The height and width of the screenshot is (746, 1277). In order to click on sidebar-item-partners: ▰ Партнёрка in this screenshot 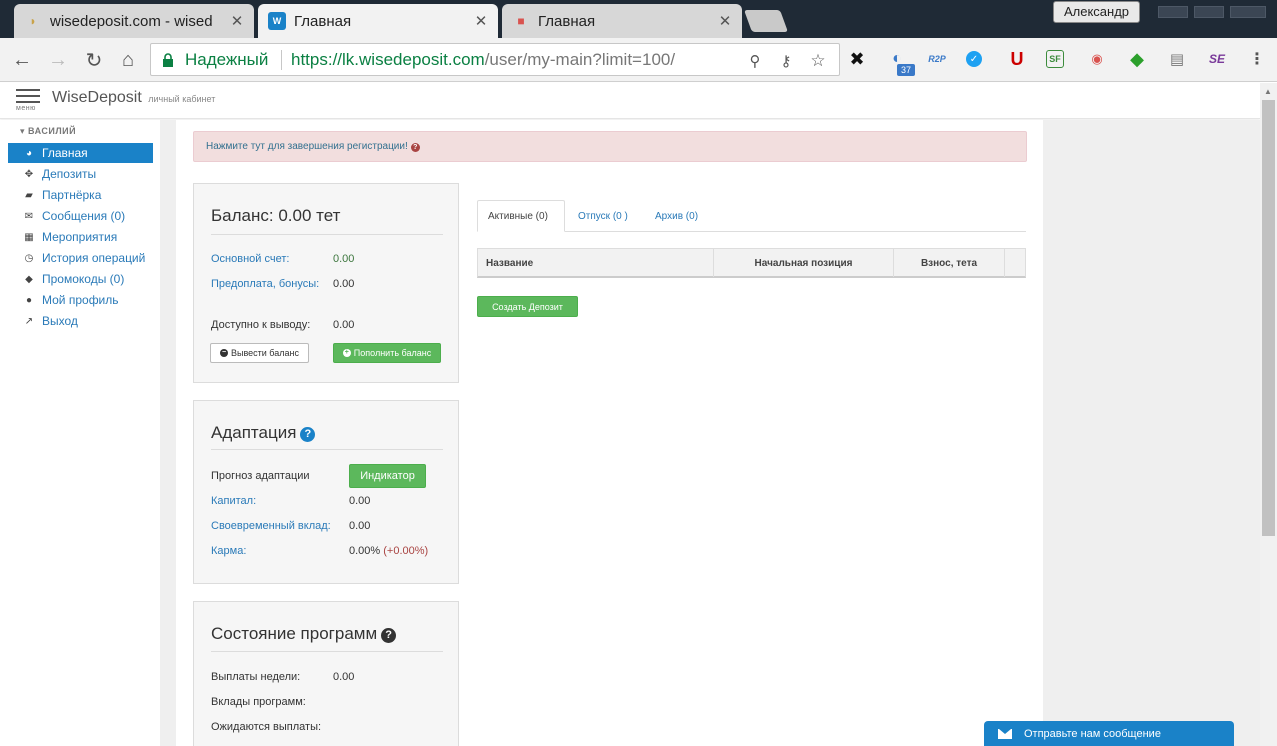, I will do `click(80, 195)`.